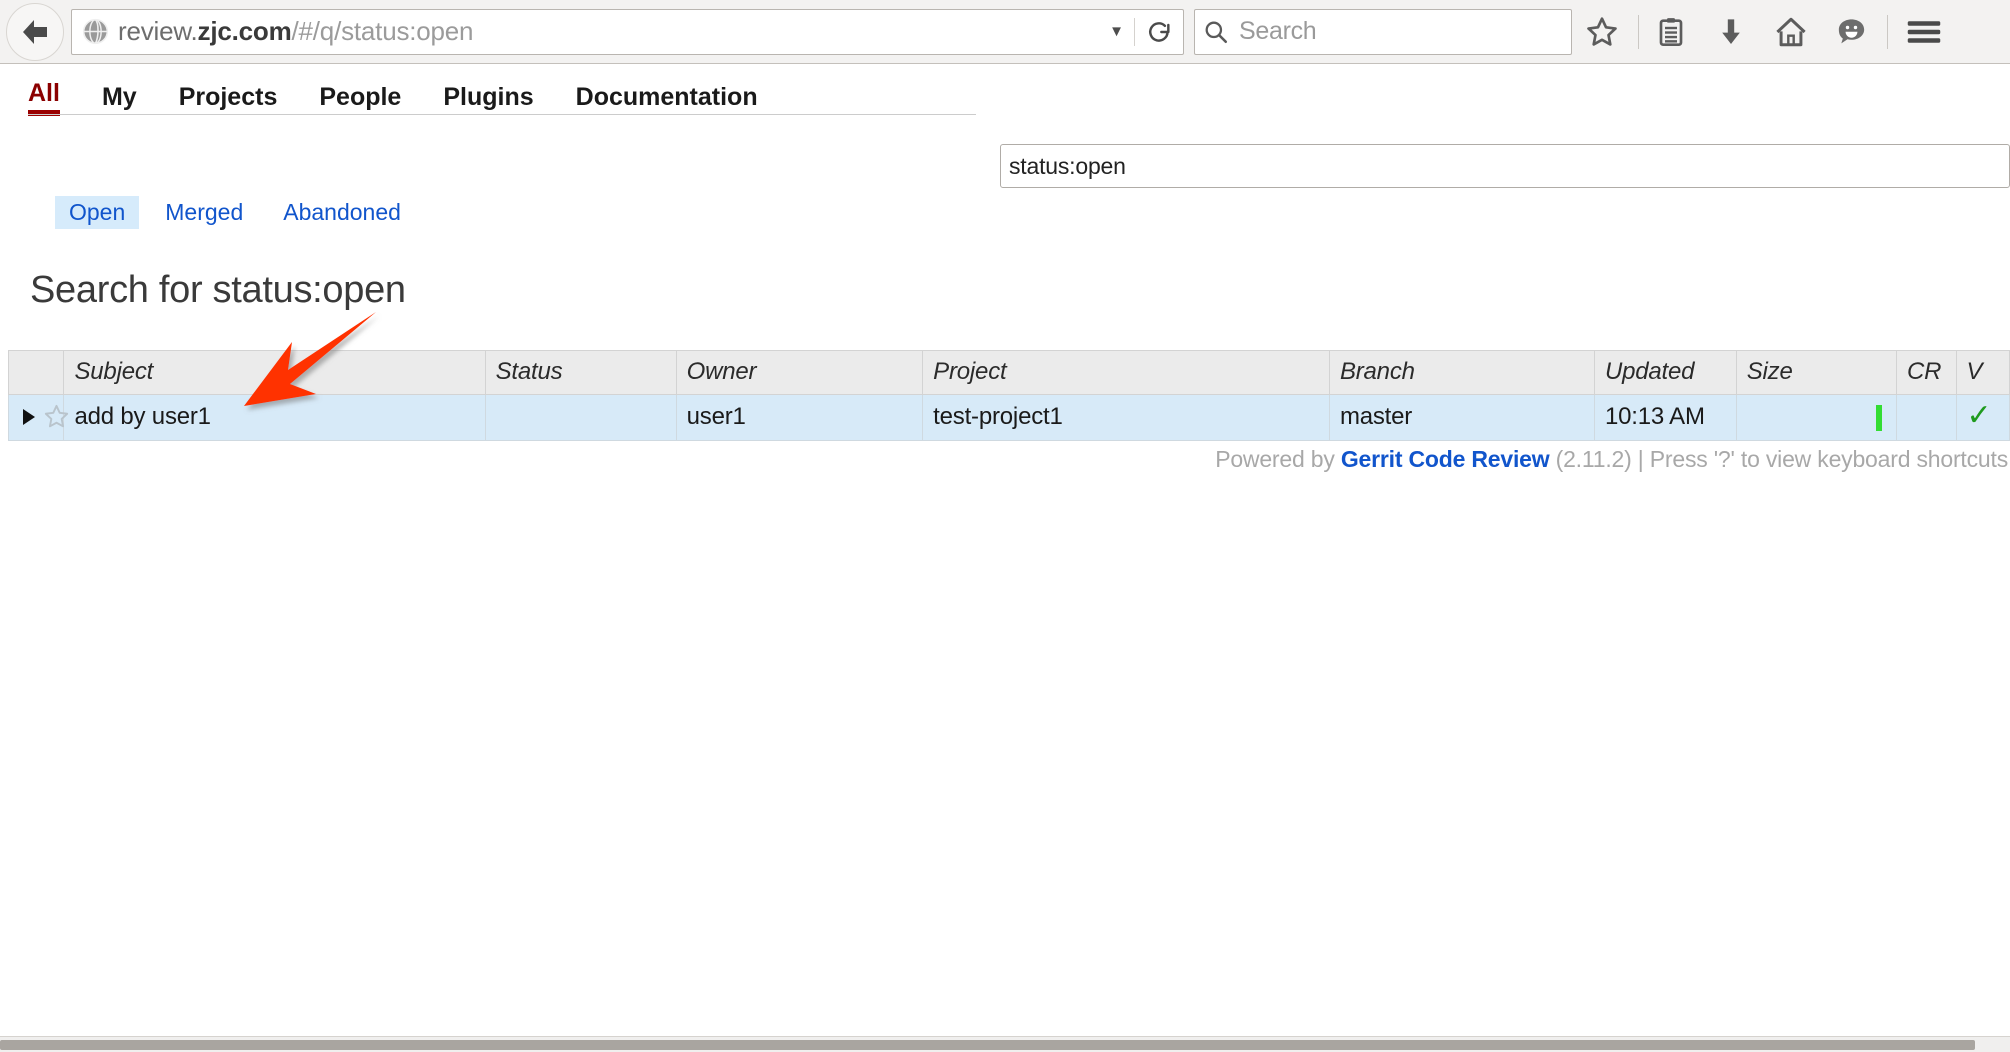  What do you see at coordinates (44, 97) in the screenshot?
I see `tab-all: All` at bounding box center [44, 97].